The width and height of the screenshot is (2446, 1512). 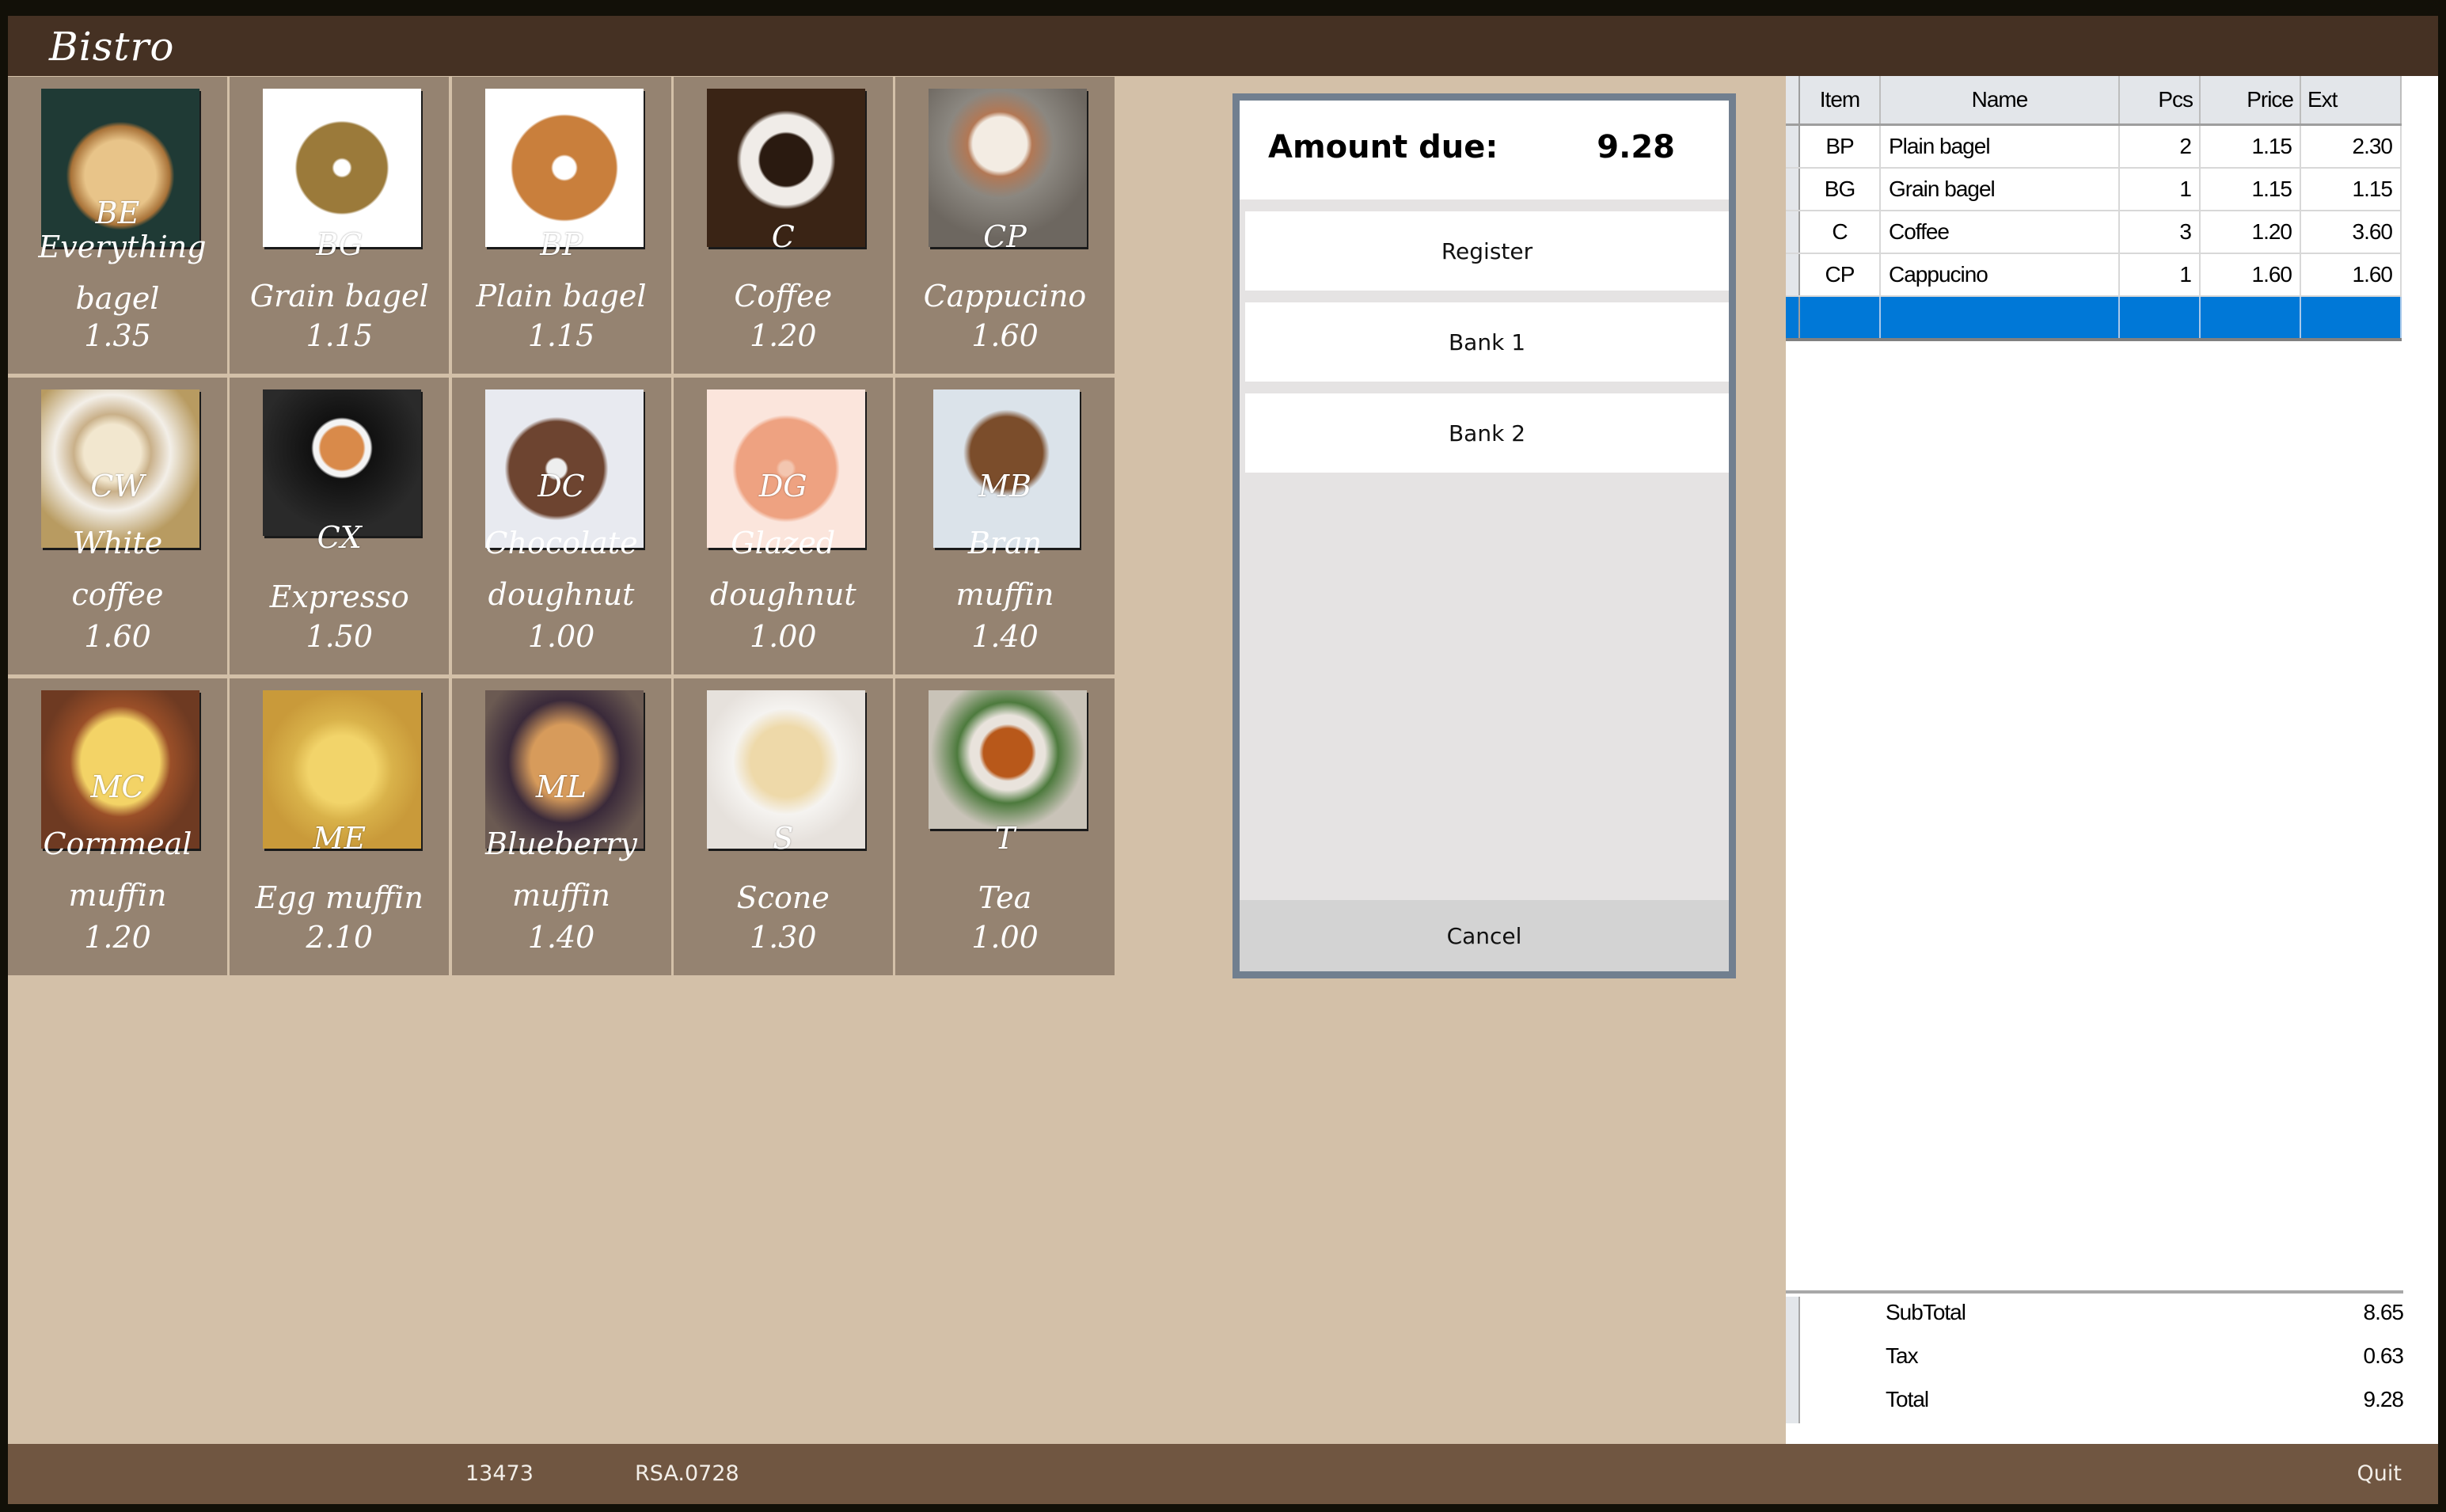 What do you see at coordinates (2160, 101) in the screenshot?
I see `column-header-pcs: Pcs` at bounding box center [2160, 101].